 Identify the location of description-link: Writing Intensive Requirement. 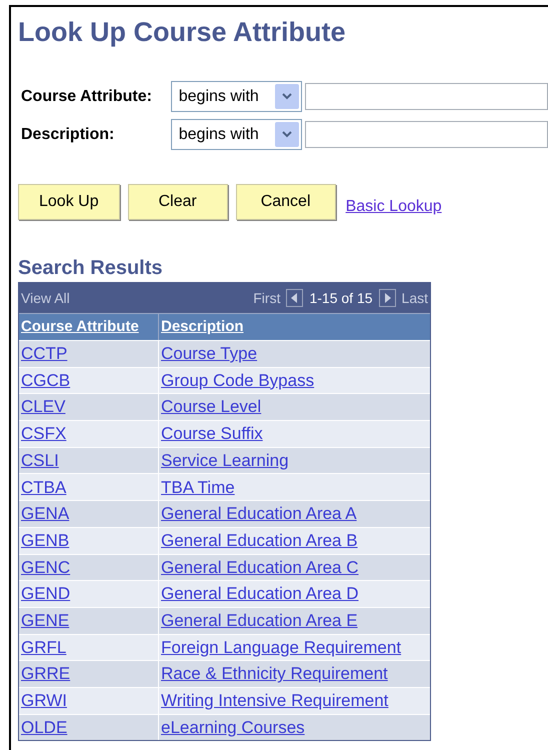
(274, 701).